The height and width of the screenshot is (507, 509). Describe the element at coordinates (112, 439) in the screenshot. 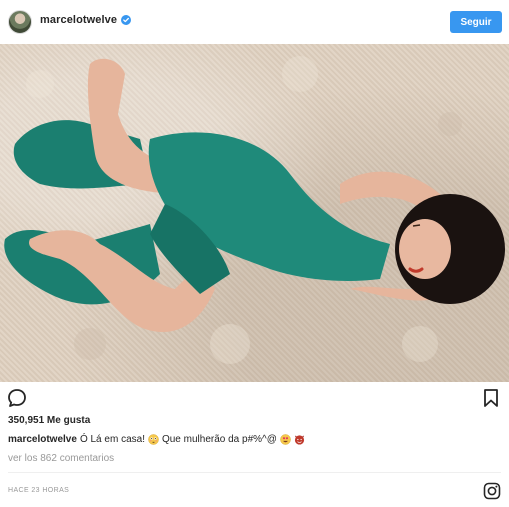

I see `caption-text-part1: Ó Lá em casa!` at that location.